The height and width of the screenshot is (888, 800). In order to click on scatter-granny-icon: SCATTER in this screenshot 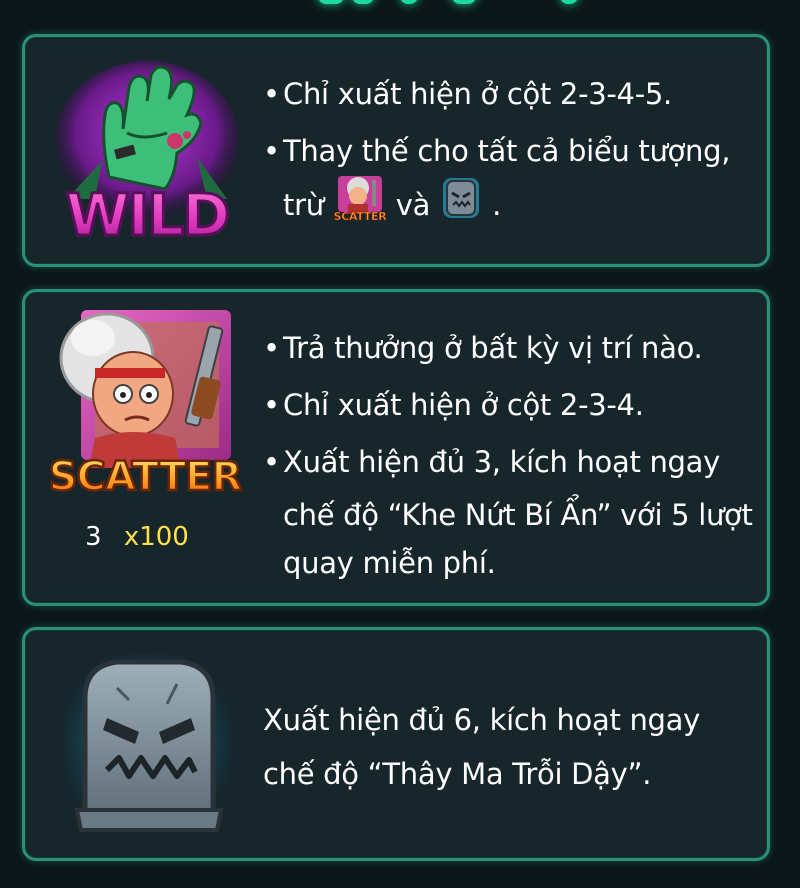, I will do `click(360, 205)`.